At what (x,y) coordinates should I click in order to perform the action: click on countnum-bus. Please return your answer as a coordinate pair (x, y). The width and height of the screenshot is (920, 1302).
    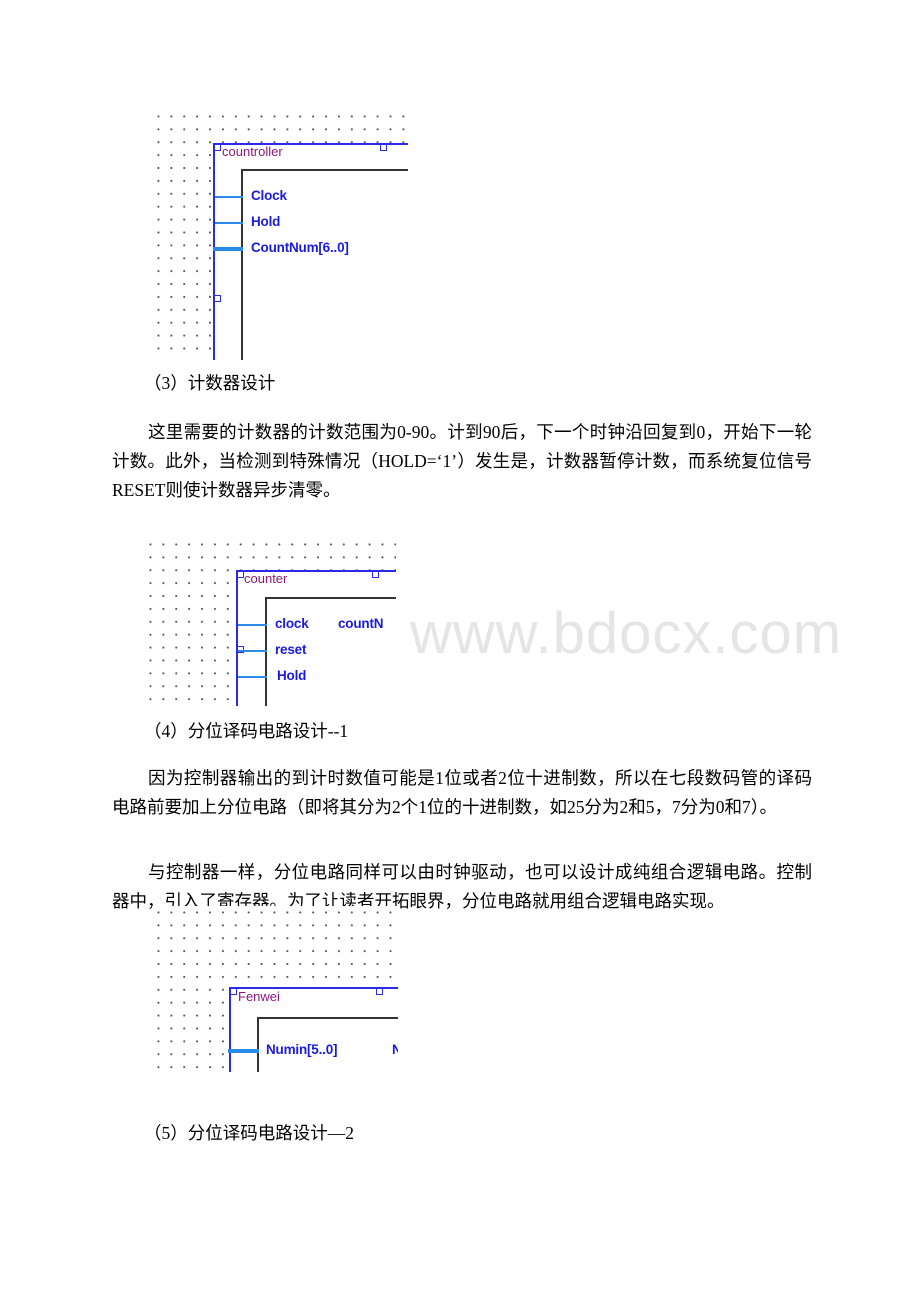
    Looking at the image, I should click on (228, 249).